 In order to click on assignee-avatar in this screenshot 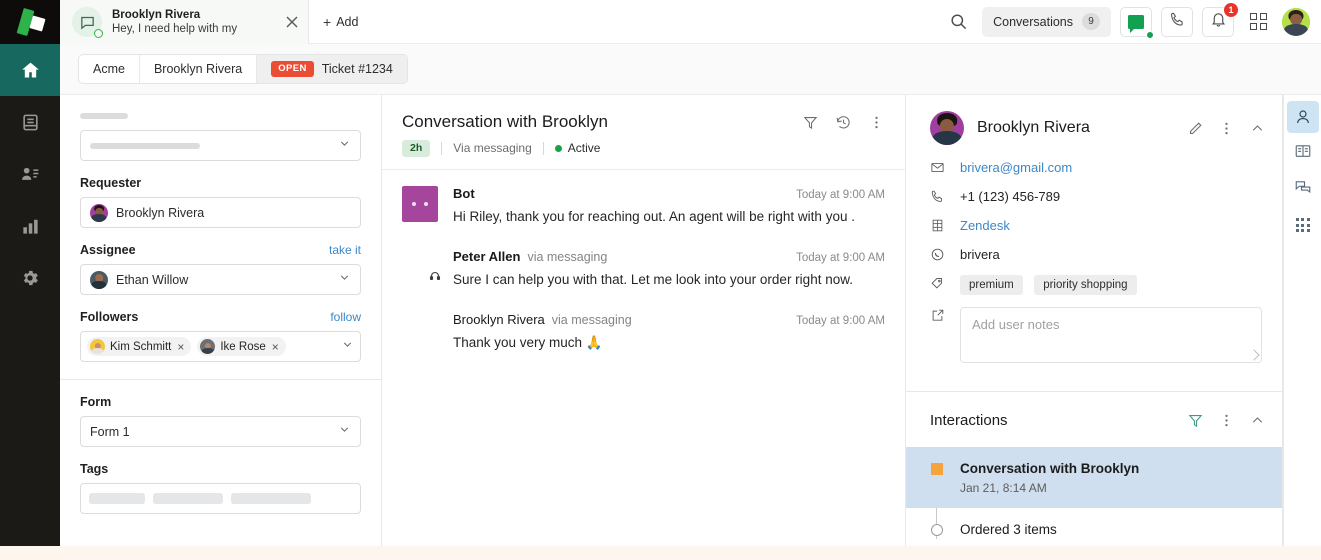, I will do `click(99, 279)`.